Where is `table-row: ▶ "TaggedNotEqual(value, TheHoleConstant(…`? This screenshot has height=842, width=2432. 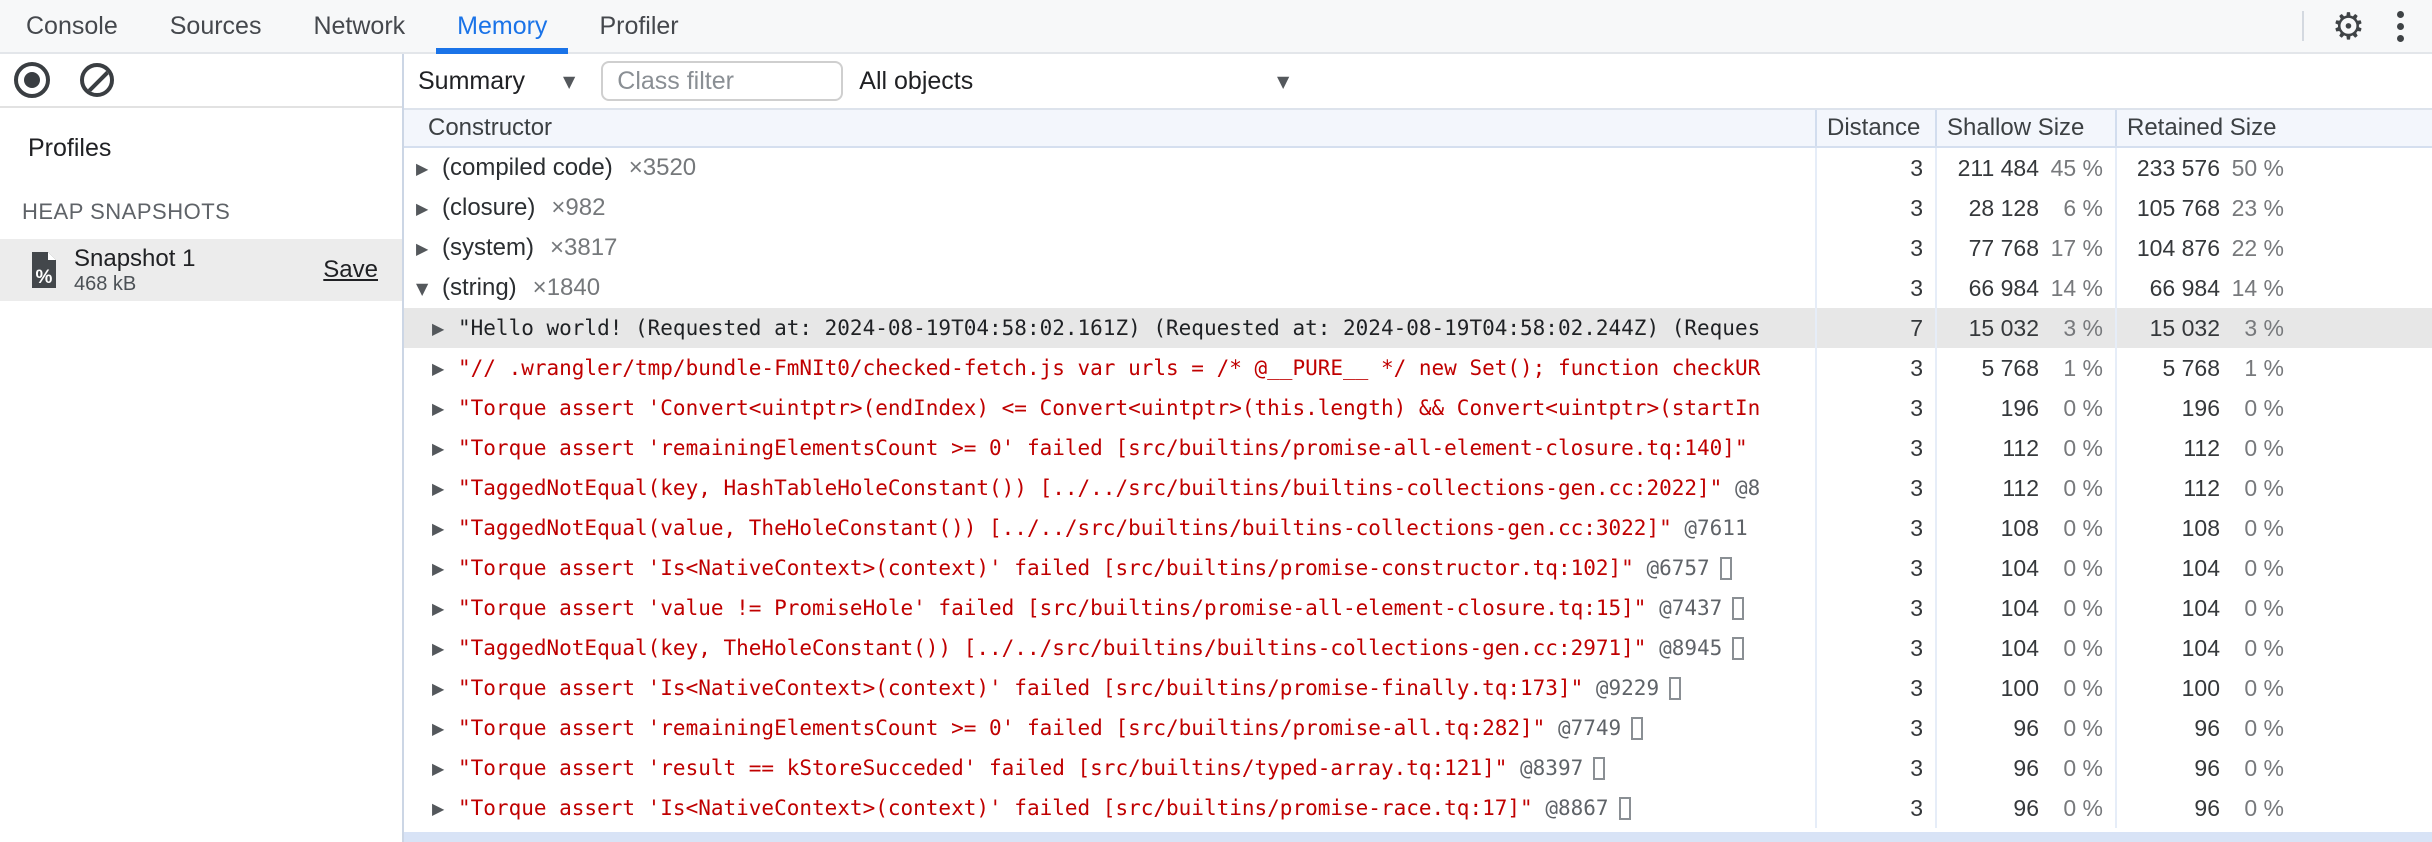 table-row: ▶ "TaggedNotEqual(value, TheHoleConstant(… is located at coordinates (1418, 528).